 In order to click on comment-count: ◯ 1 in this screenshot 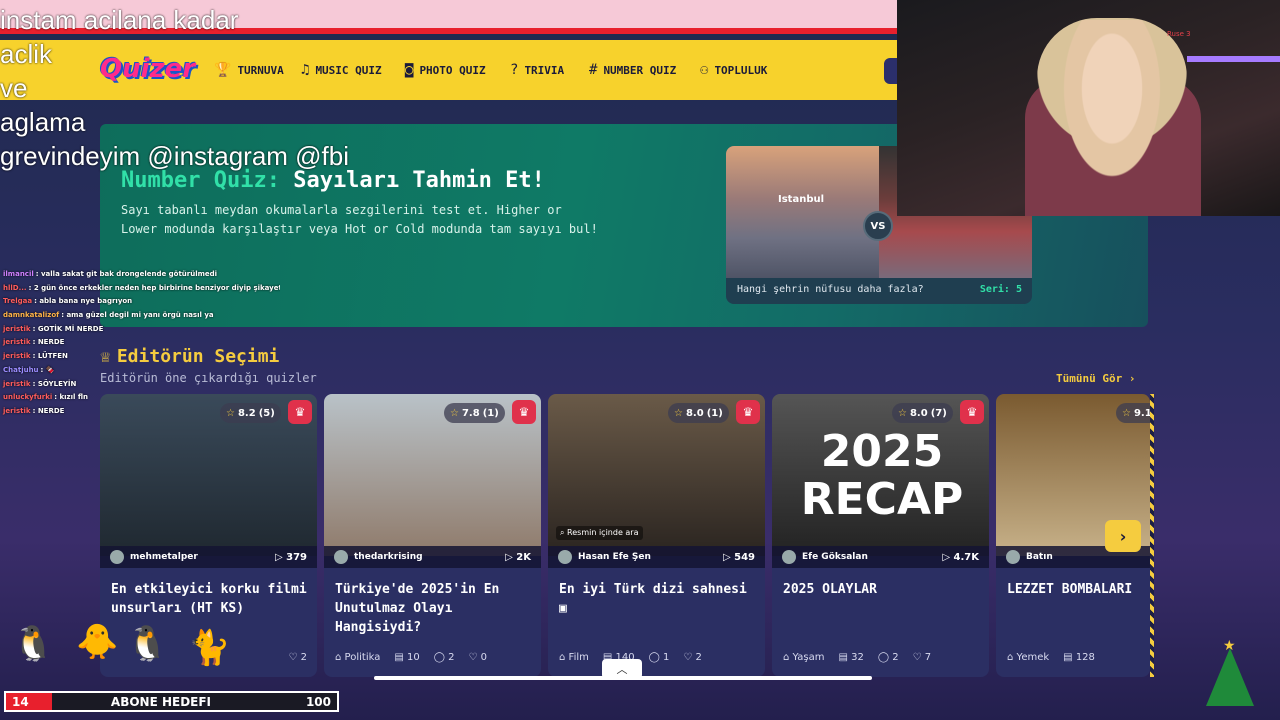, I will do `click(659, 657)`.